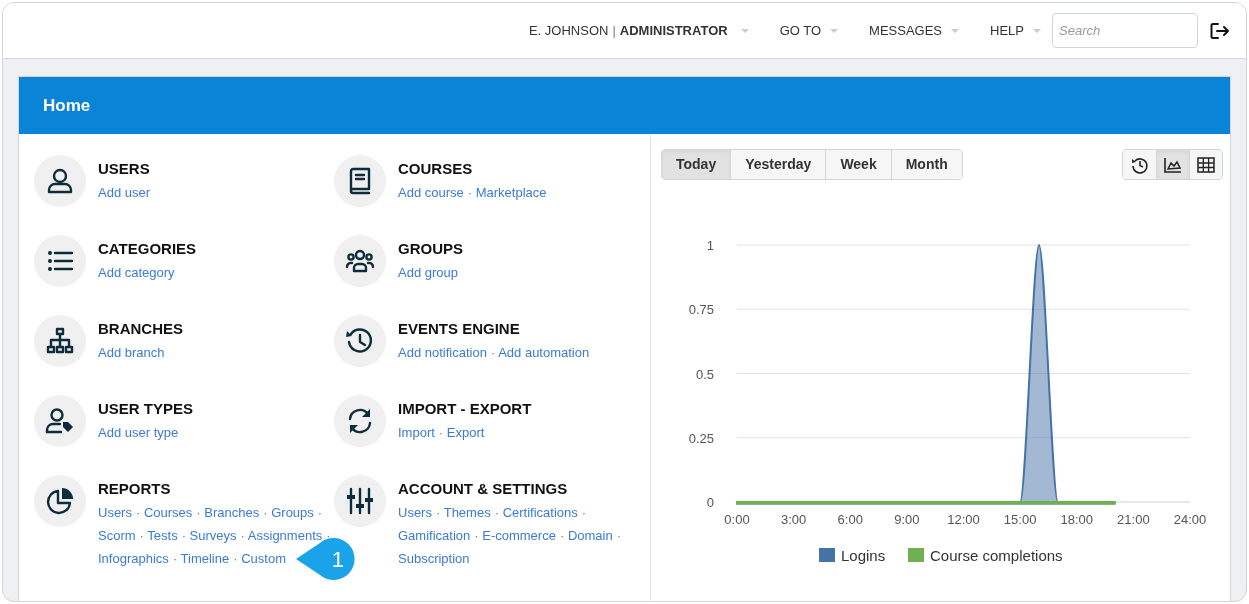  Describe the element at coordinates (162, 535) in the screenshot. I see `link: Tests` at that location.